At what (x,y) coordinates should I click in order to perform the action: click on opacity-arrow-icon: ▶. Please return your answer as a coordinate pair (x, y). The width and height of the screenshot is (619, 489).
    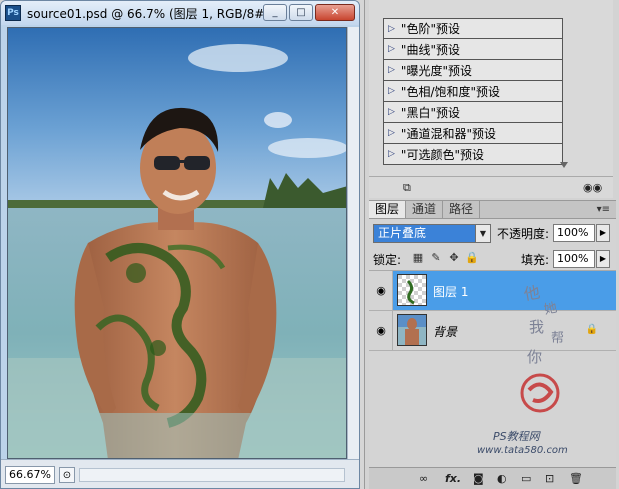
    Looking at the image, I should click on (603, 233).